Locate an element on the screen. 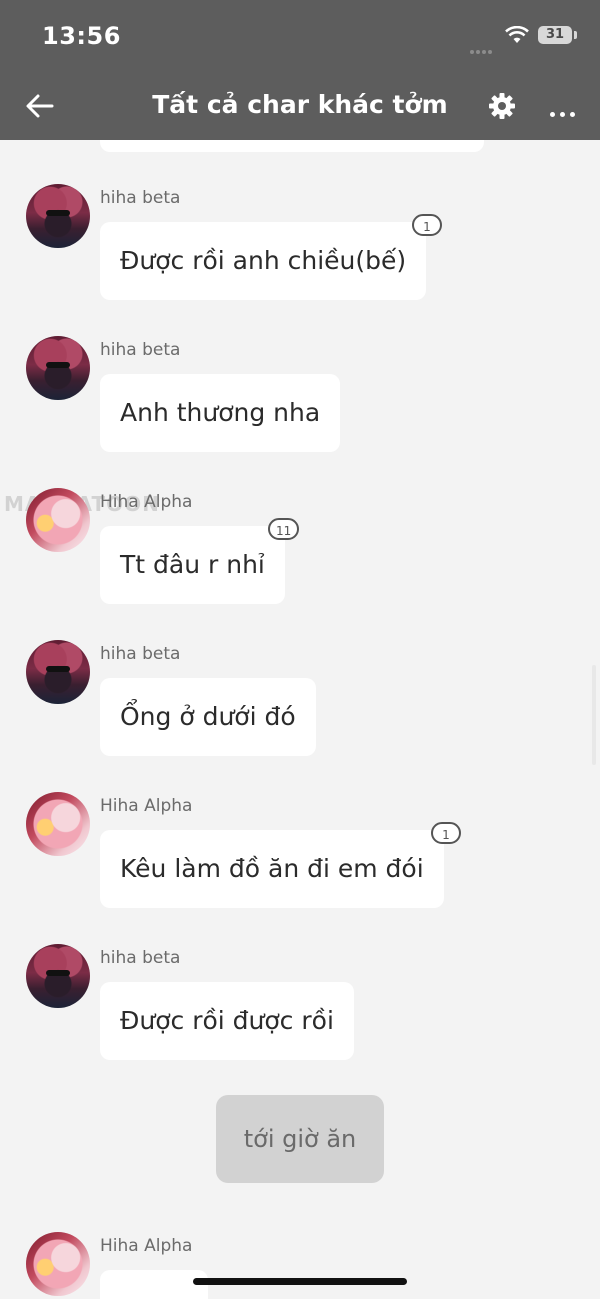  chat-header: Tất cả char khác tởm is located at coordinates (300, 105).